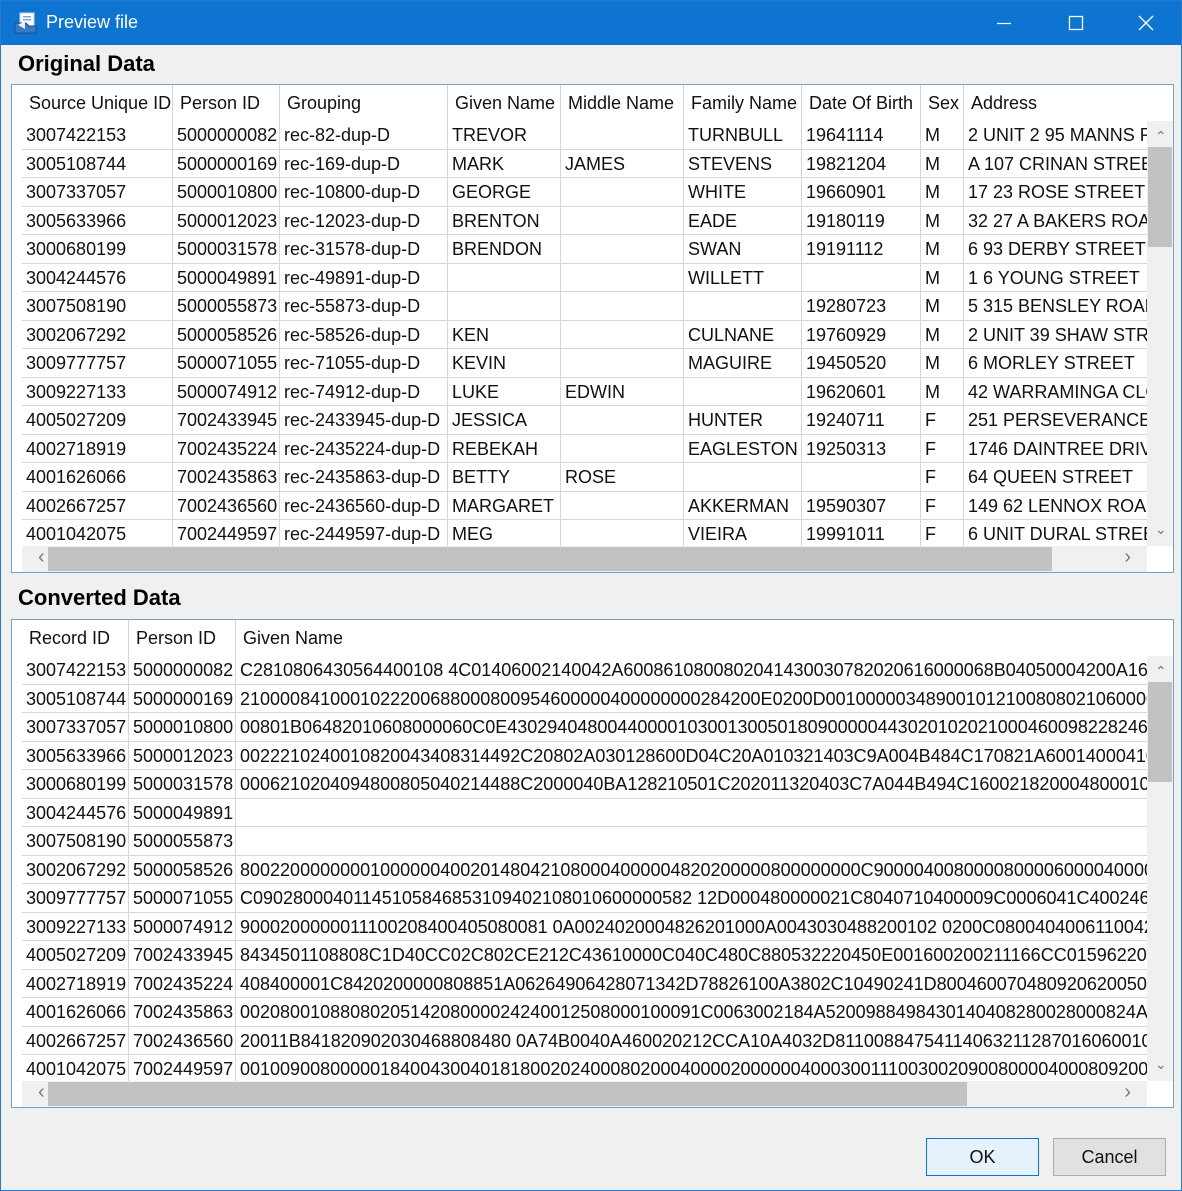  I want to click on table-cell: 5000074912, so click(226, 391).